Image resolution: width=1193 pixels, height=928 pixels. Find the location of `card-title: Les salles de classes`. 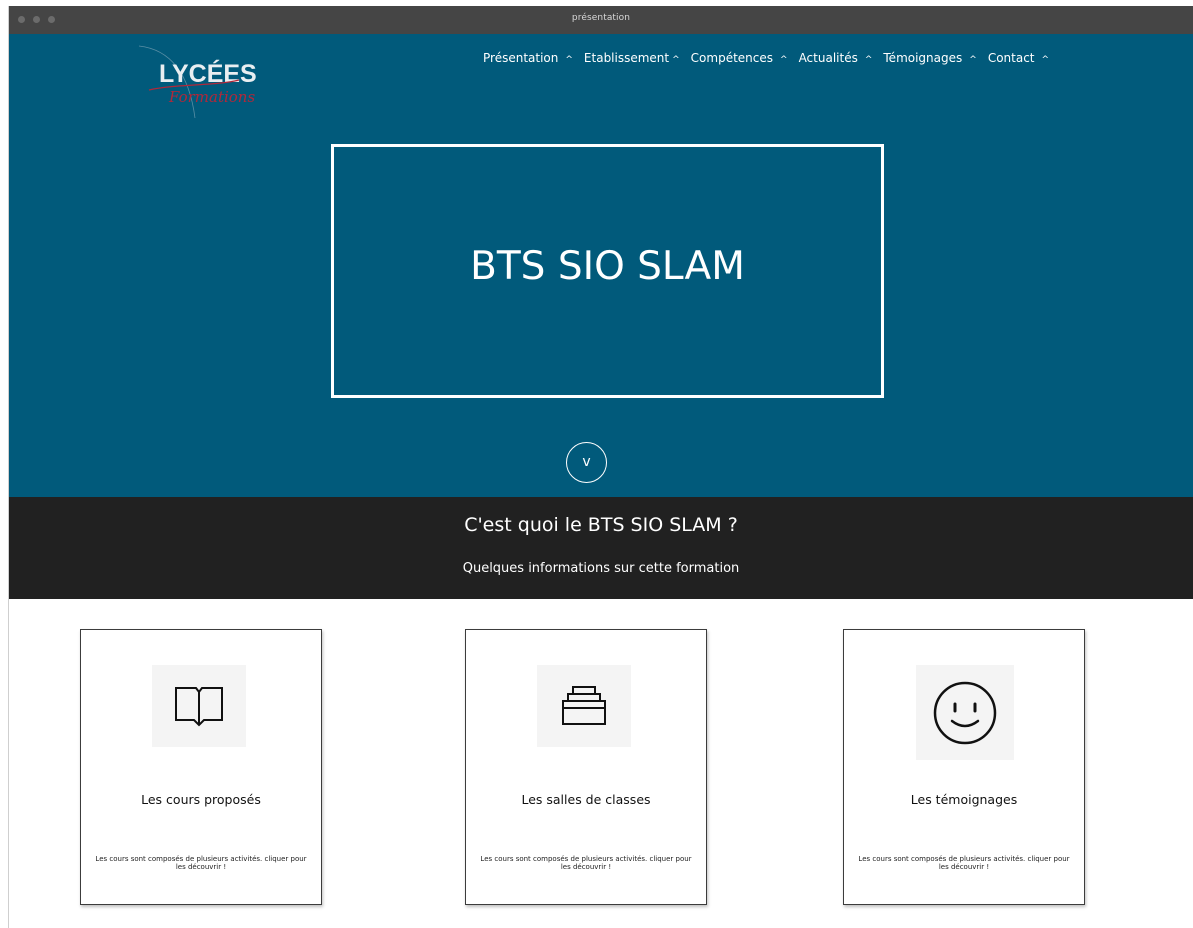

card-title: Les salles de classes is located at coordinates (586, 799).